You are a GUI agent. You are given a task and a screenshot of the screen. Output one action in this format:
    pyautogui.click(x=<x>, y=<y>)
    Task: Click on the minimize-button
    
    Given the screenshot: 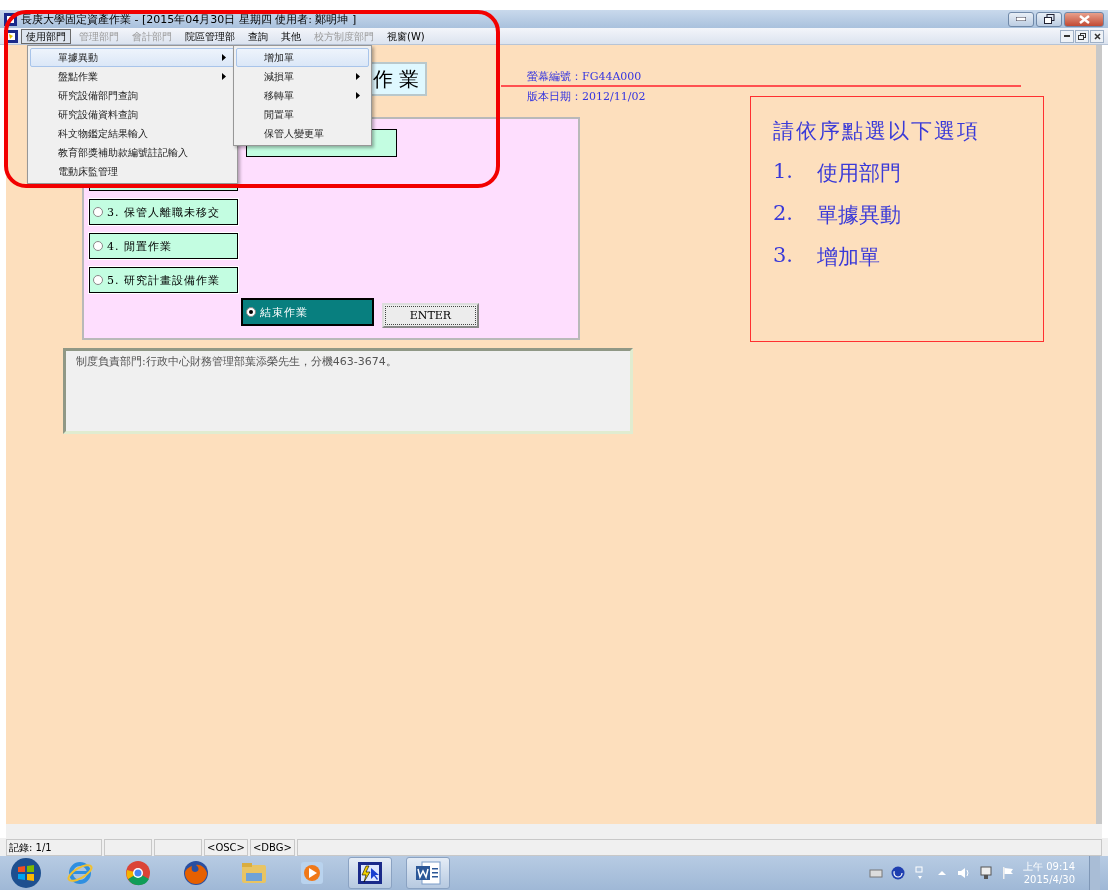 What is the action you would take?
    pyautogui.click(x=1067, y=36)
    